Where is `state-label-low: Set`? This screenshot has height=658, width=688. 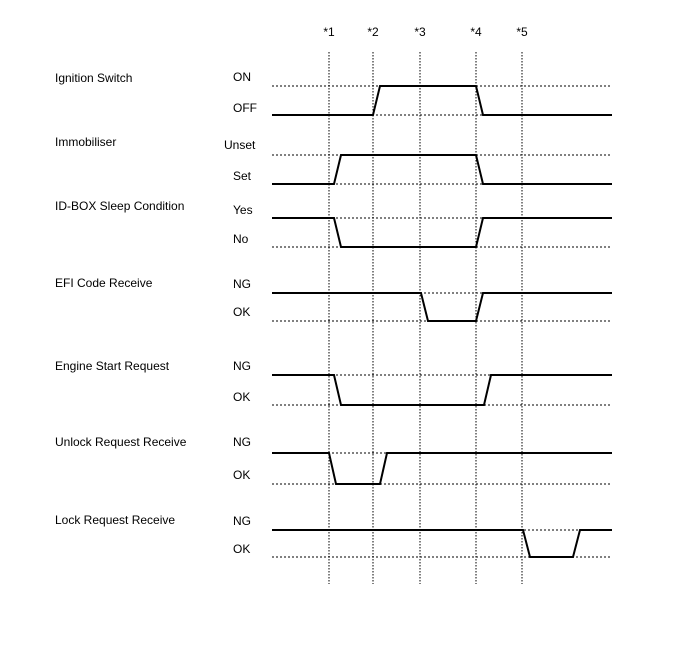
state-label-low: Set is located at coordinates (242, 176).